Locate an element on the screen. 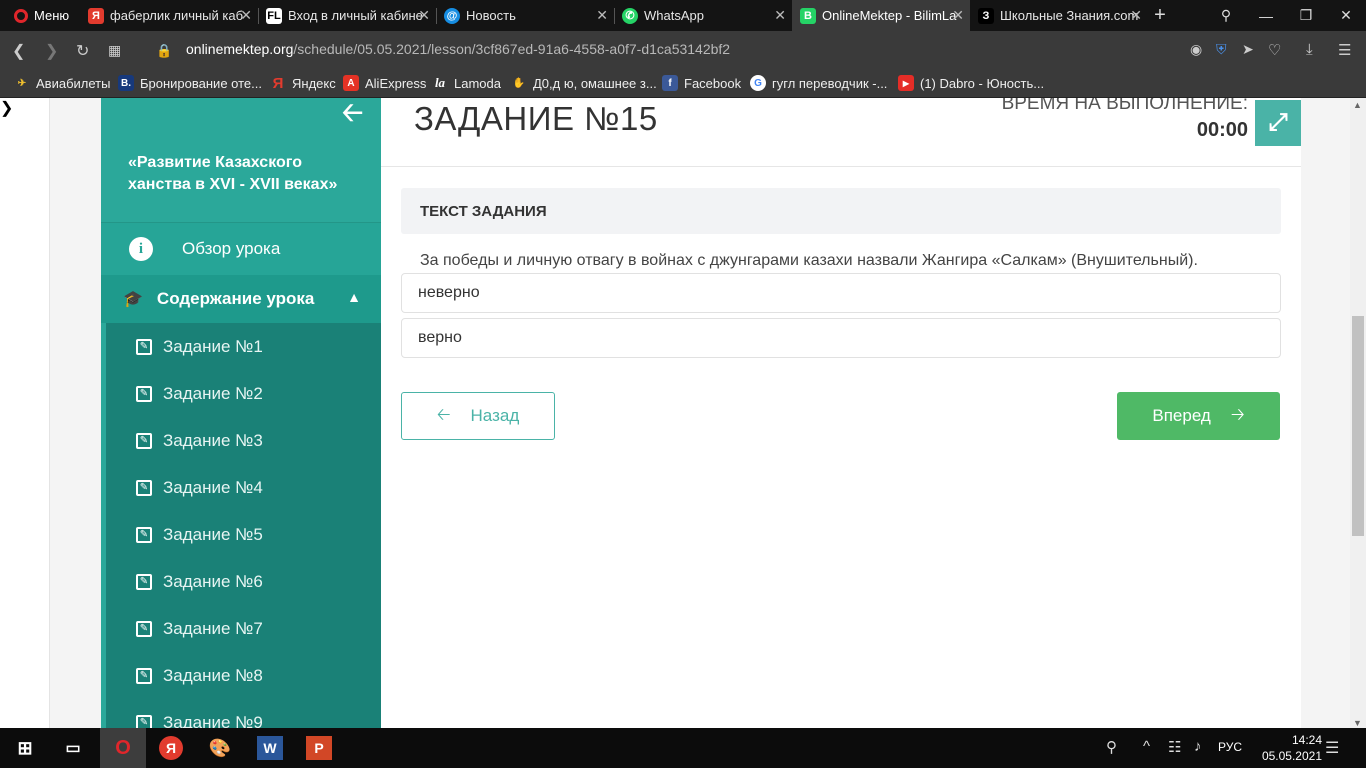 Image resolution: width=1366 pixels, height=768 pixels. camera-icon: ◉ is located at coordinates (1196, 49).